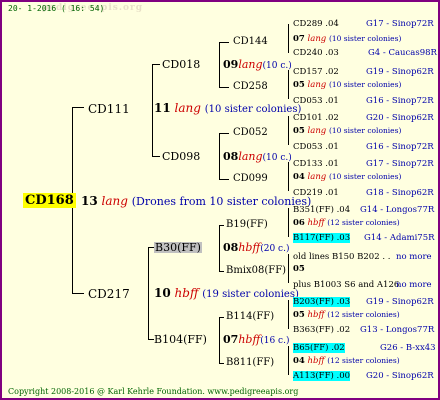 Image resolution: width=440 pixels, height=400 pixels. I want to click on gen4-origin: G14 - Adami75R, so click(399, 238).